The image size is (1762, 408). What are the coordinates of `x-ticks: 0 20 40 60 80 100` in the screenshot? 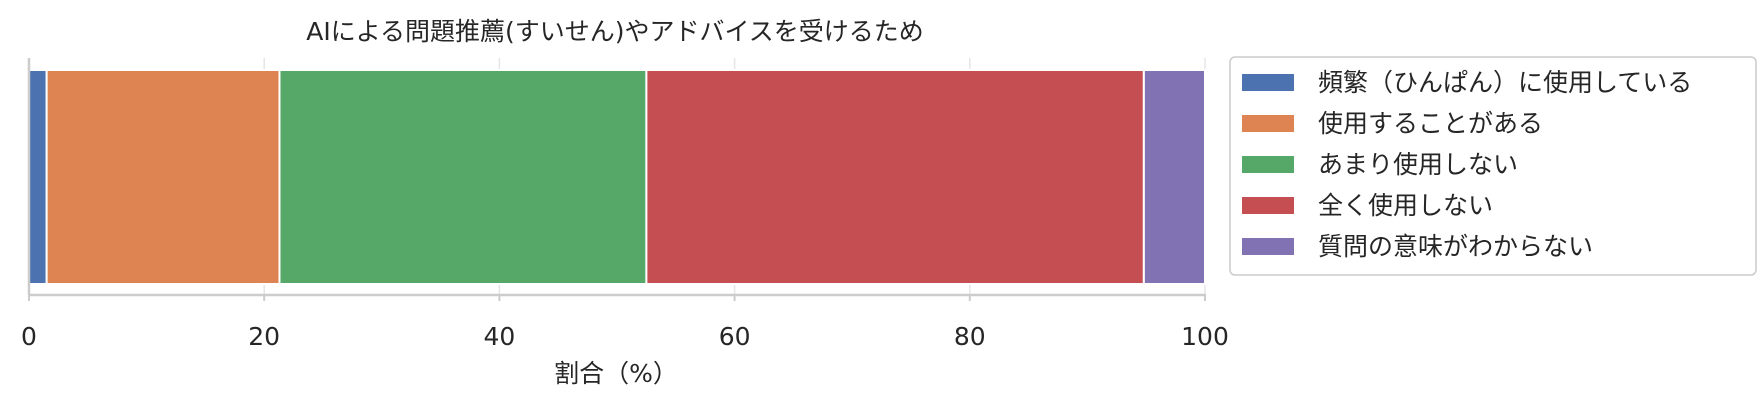 It's located at (625, 323).